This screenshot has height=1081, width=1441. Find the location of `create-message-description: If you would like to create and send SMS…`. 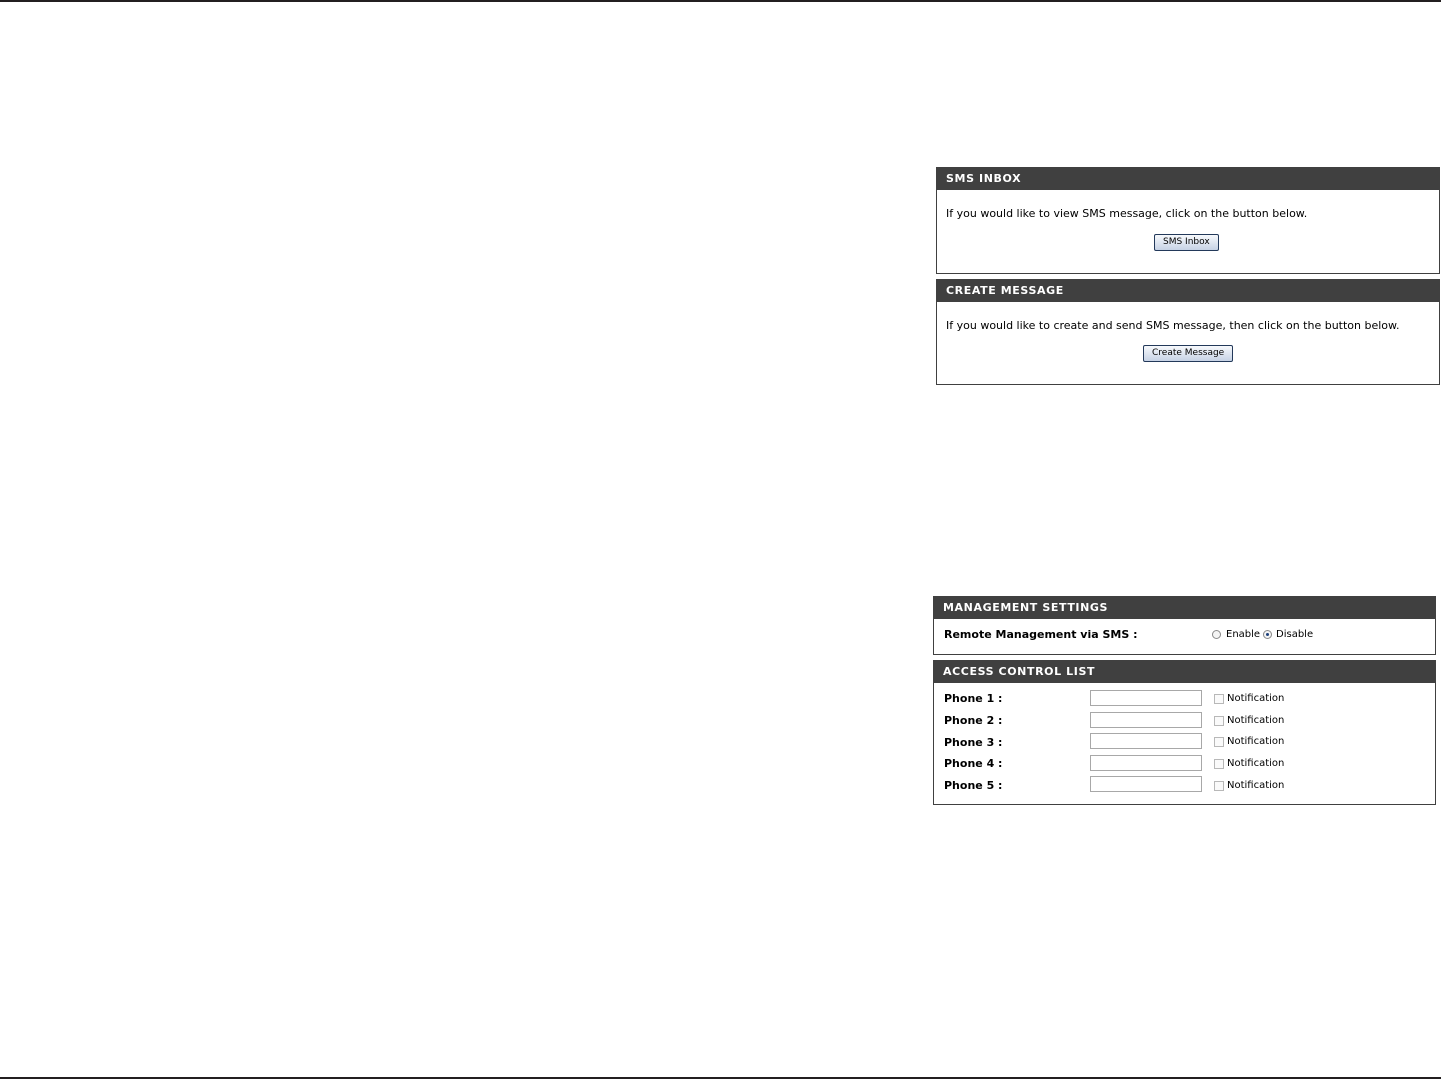

create-message-description: If you would like to create and send SMS… is located at coordinates (1173, 325).